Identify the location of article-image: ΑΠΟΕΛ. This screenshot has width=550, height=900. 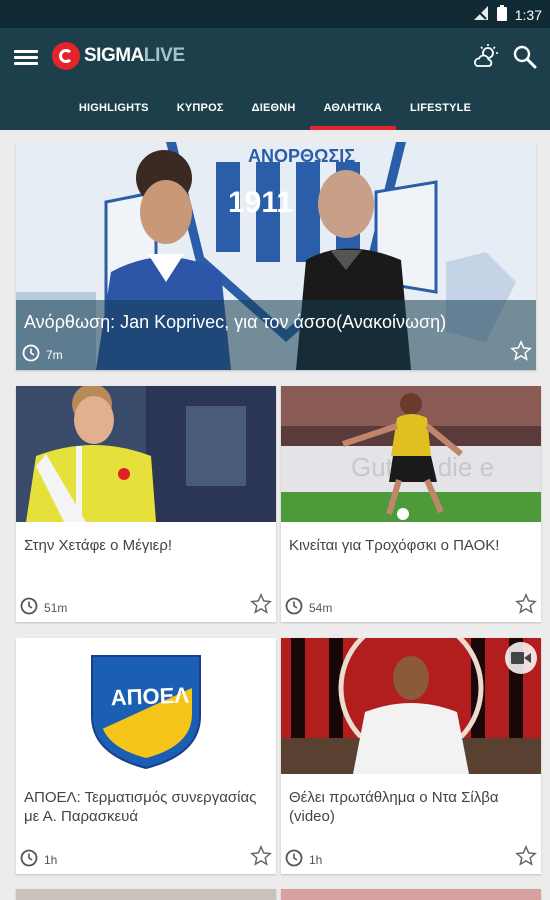
(146, 706).